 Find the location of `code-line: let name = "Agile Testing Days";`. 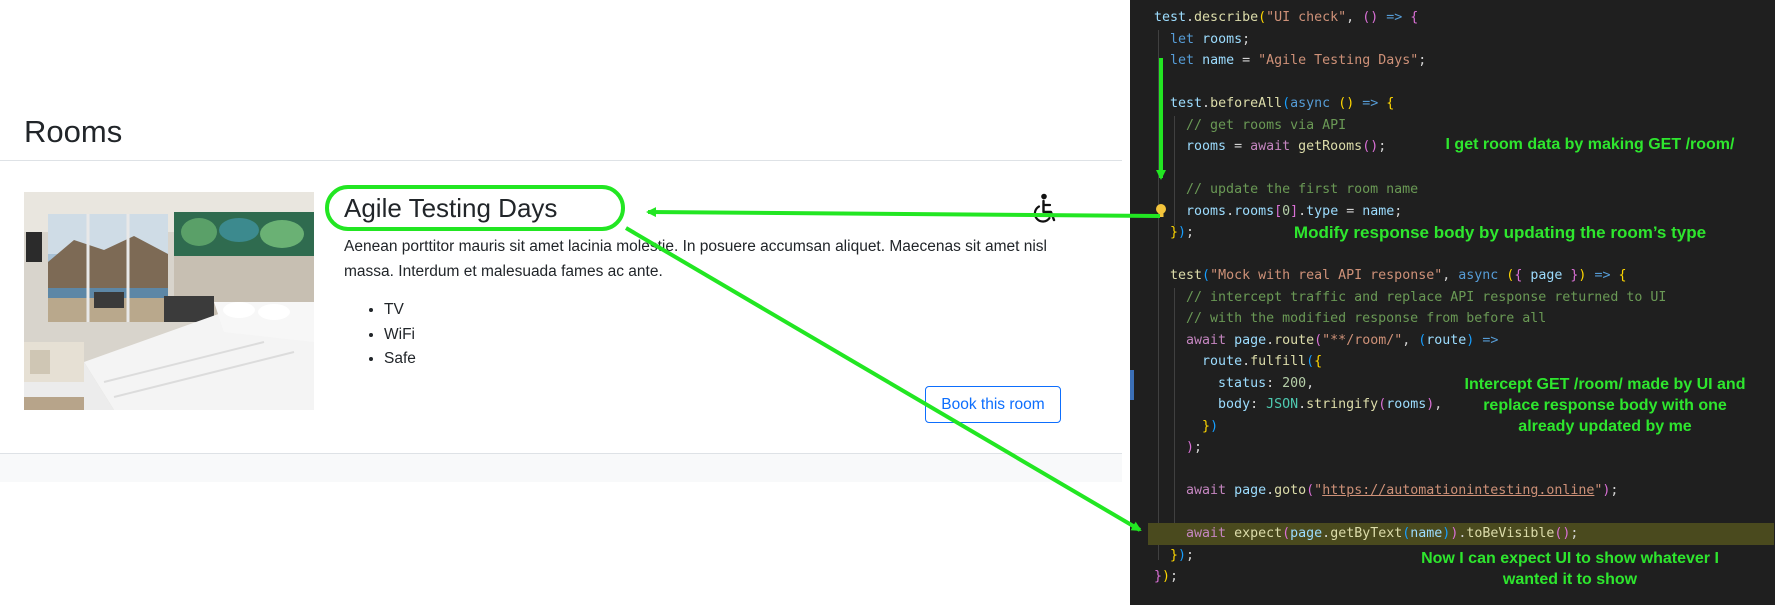

code-line: let name = "Agile Testing Days"; is located at coordinates (1464, 61).